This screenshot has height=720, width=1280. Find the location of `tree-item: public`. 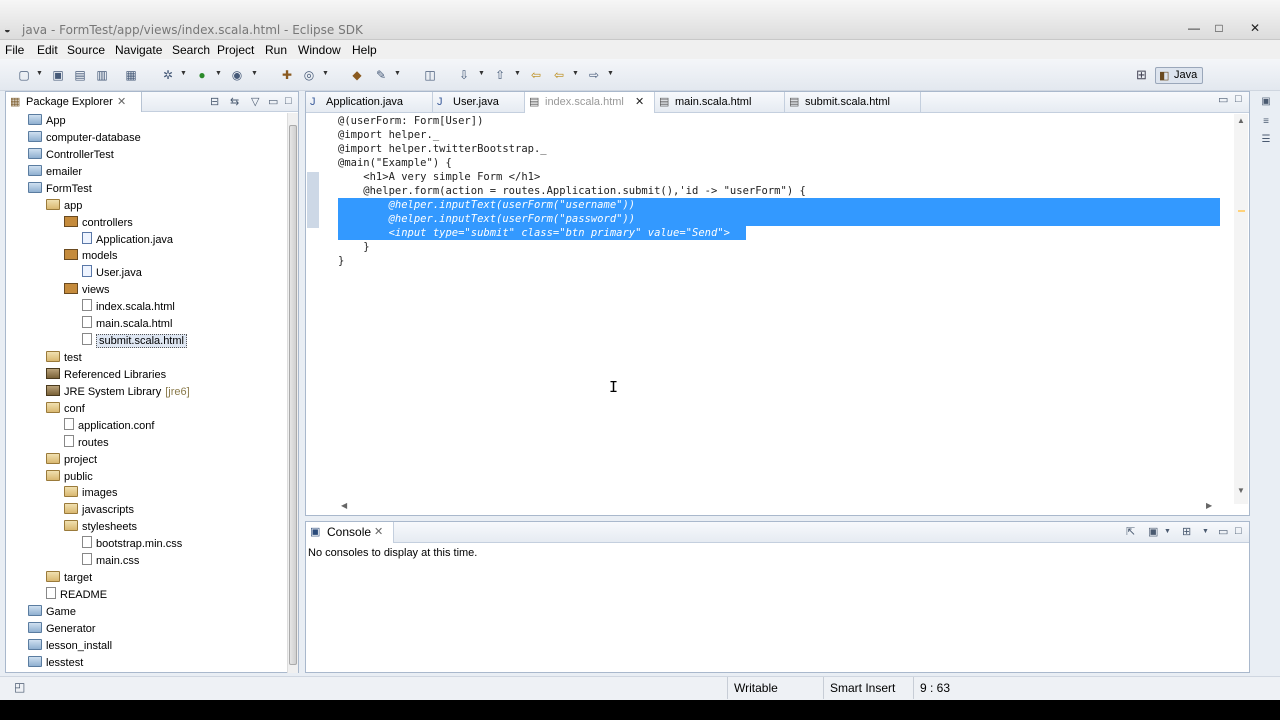

tree-item: public is located at coordinates (69, 477).